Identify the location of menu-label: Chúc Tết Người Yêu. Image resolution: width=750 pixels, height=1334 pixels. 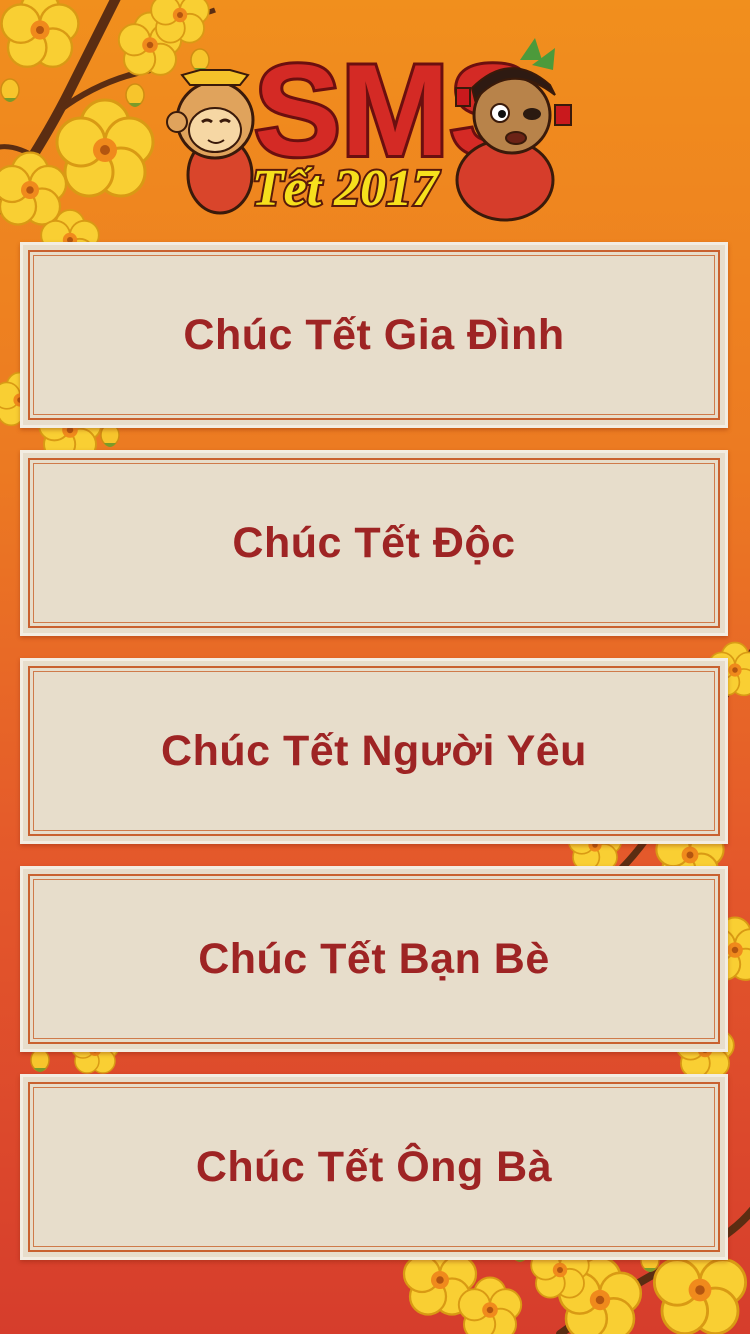
(374, 750).